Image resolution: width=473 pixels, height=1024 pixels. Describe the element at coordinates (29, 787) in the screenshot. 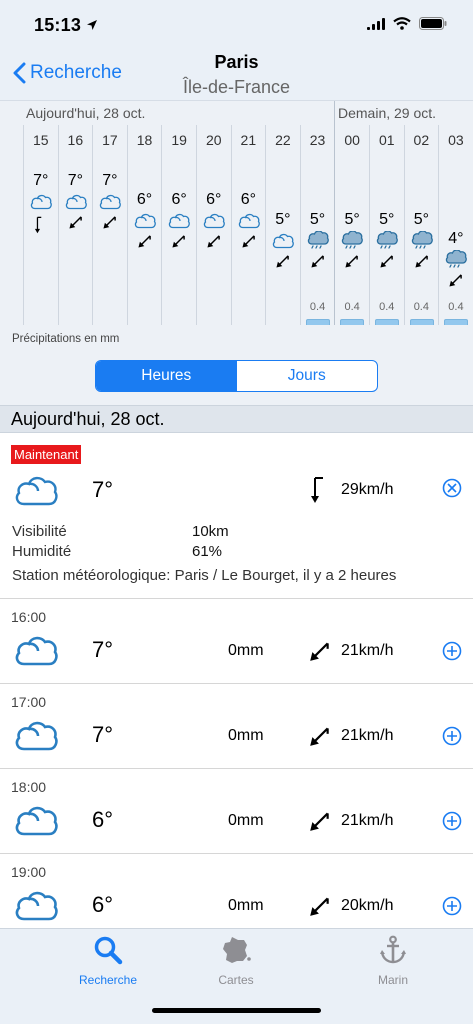

I see `row-time: 18:00` at that location.